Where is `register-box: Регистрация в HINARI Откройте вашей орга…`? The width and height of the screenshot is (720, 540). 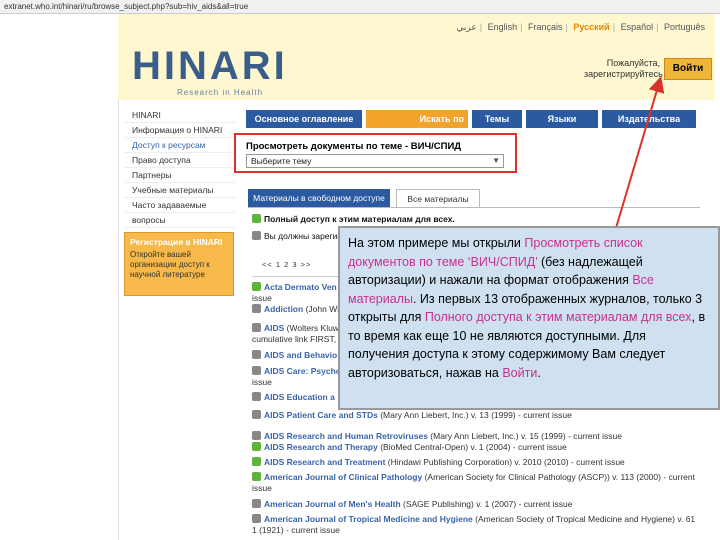
register-box: Регистрация в HINARI Откройте вашей орга… is located at coordinates (179, 264).